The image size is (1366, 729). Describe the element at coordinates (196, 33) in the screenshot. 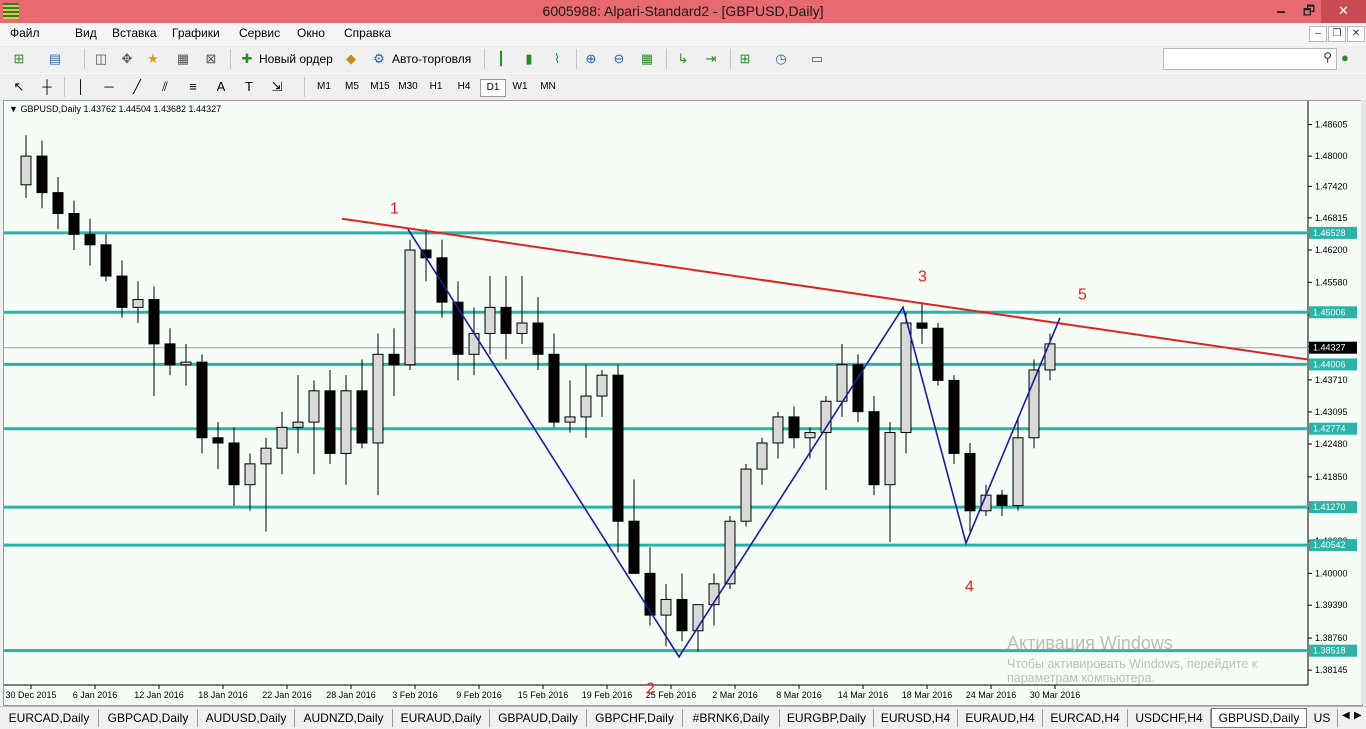

I see `menu-charts: Графики` at that location.